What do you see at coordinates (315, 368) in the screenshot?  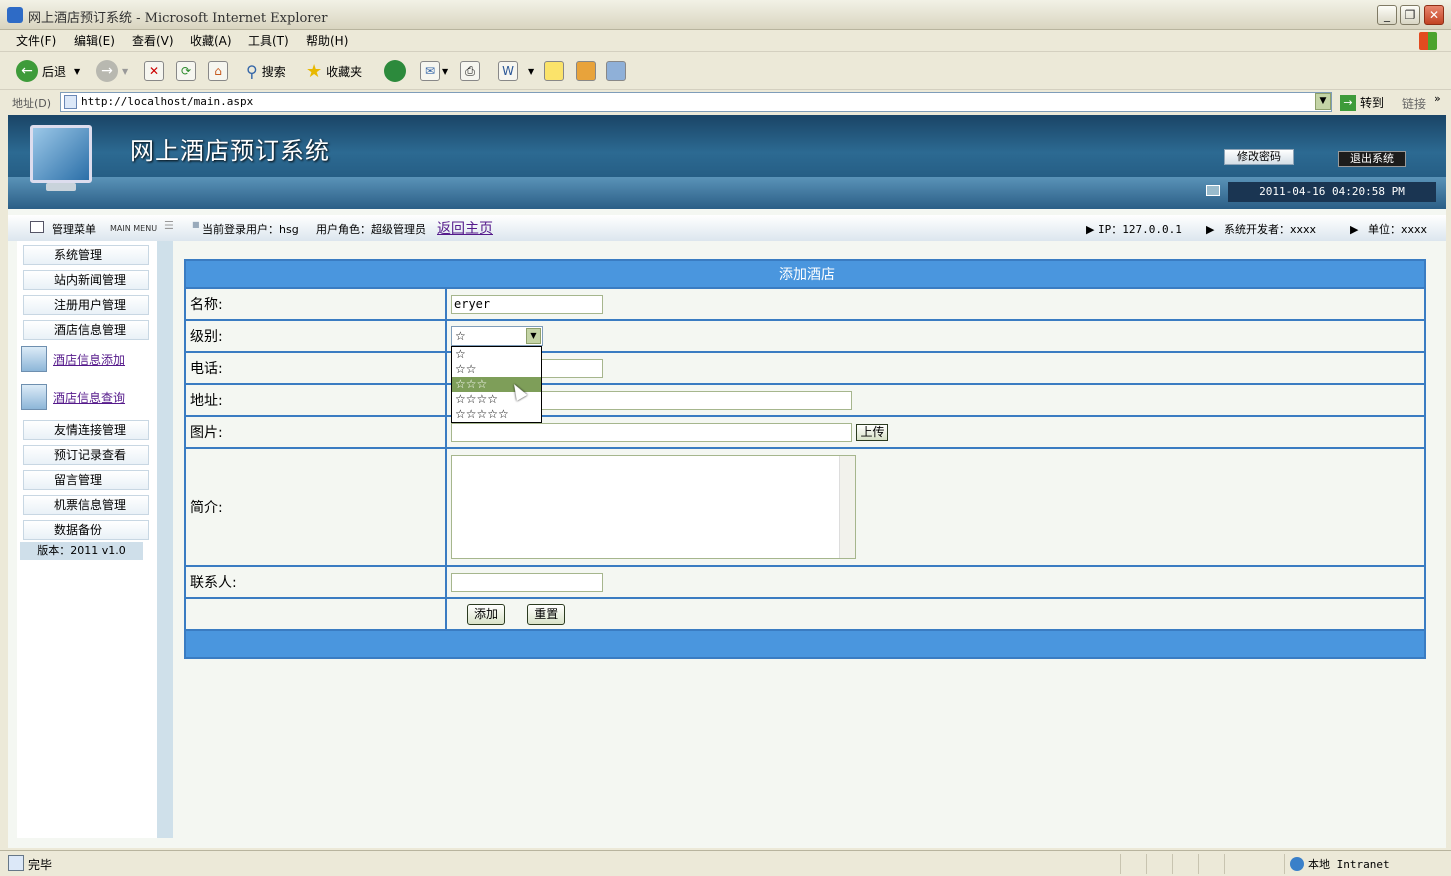 I see `phone-label: 电话:` at bounding box center [315, 368].